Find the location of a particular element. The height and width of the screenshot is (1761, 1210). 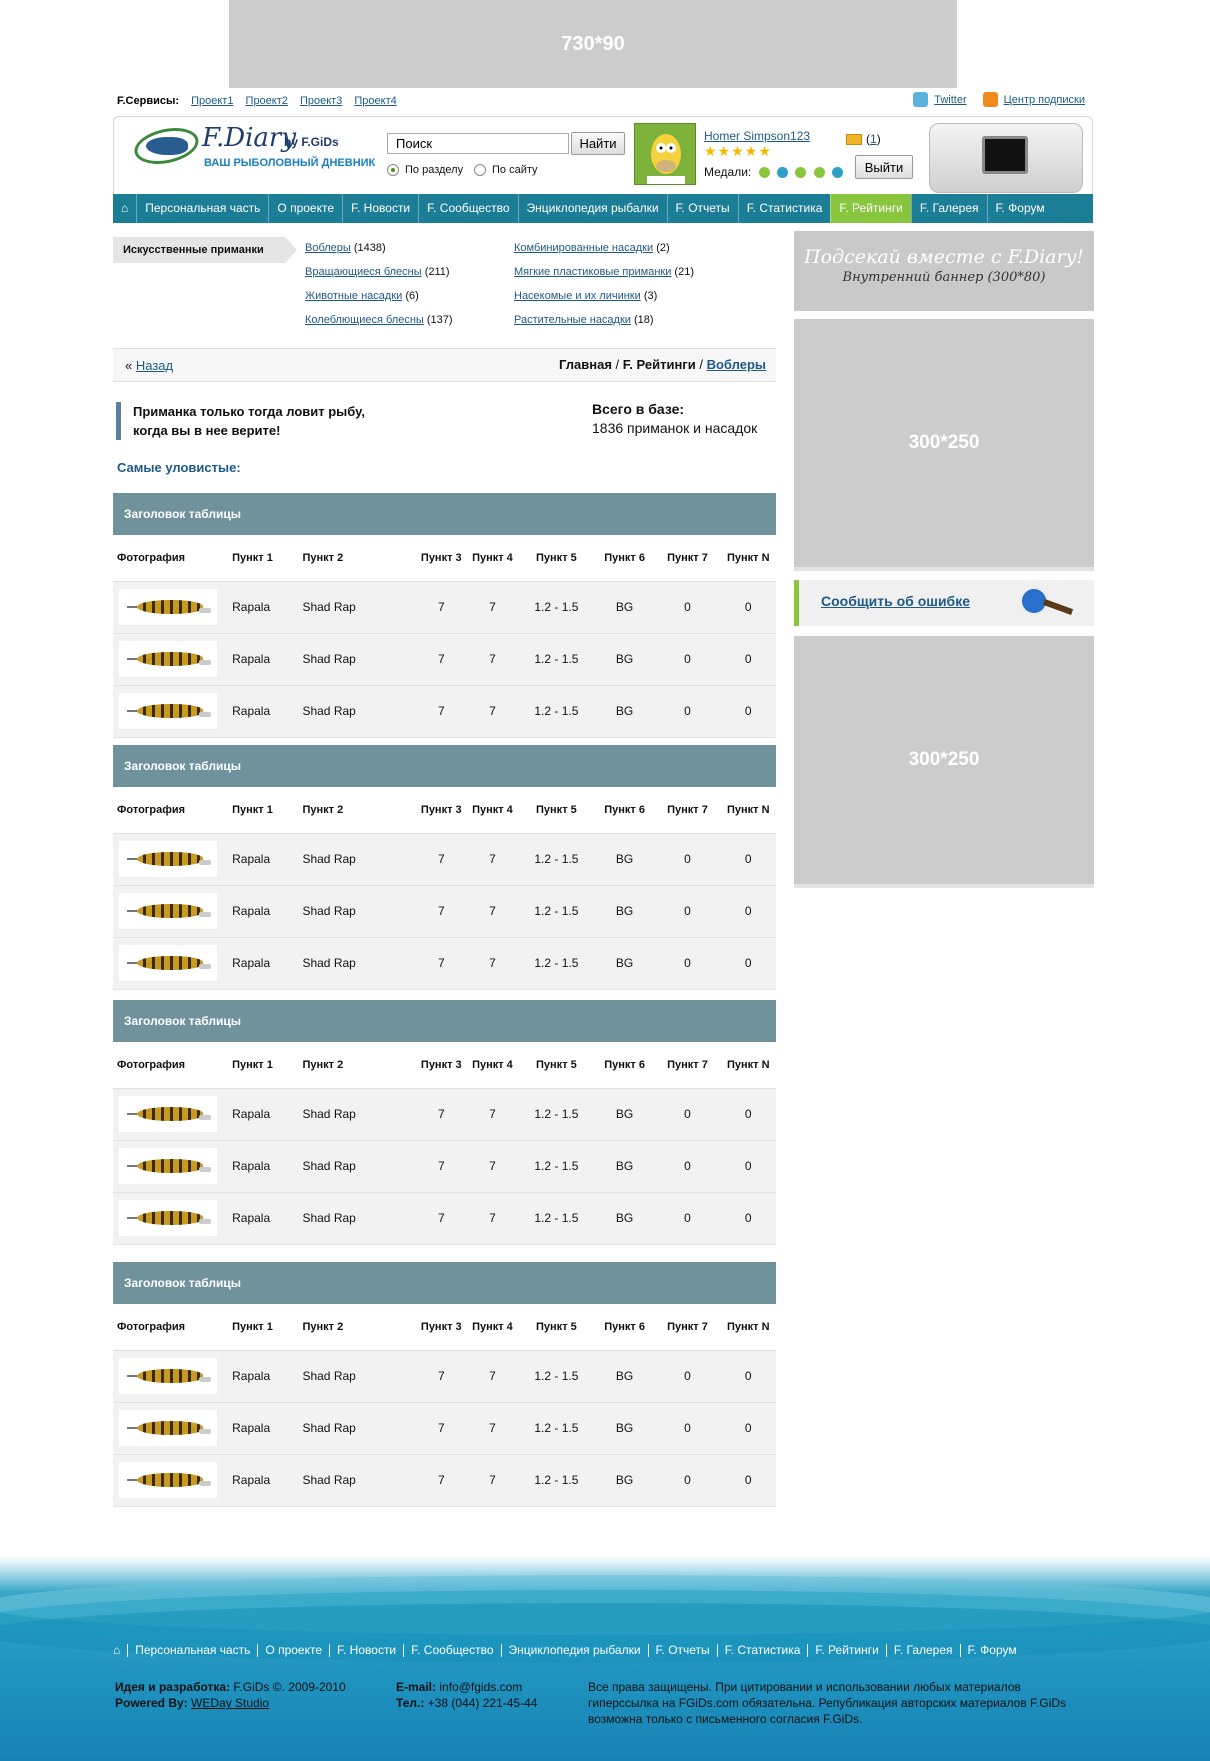

back-link: « Назад is located at coordinates (149, 365).